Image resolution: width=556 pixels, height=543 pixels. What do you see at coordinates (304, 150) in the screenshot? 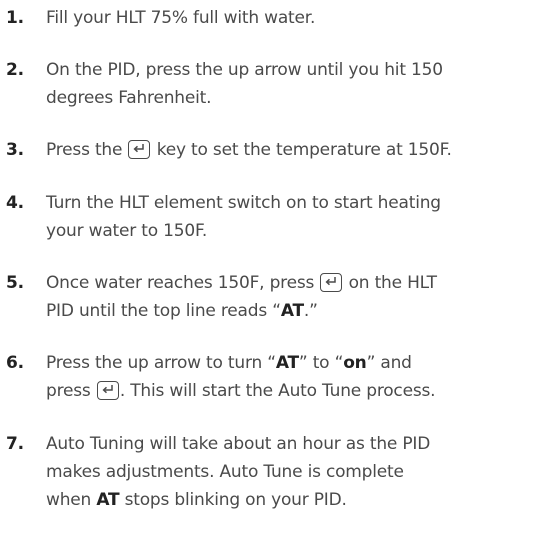
I see `step-3-after: key to set the temperature at 150F.` at bounding box center [304, 150].